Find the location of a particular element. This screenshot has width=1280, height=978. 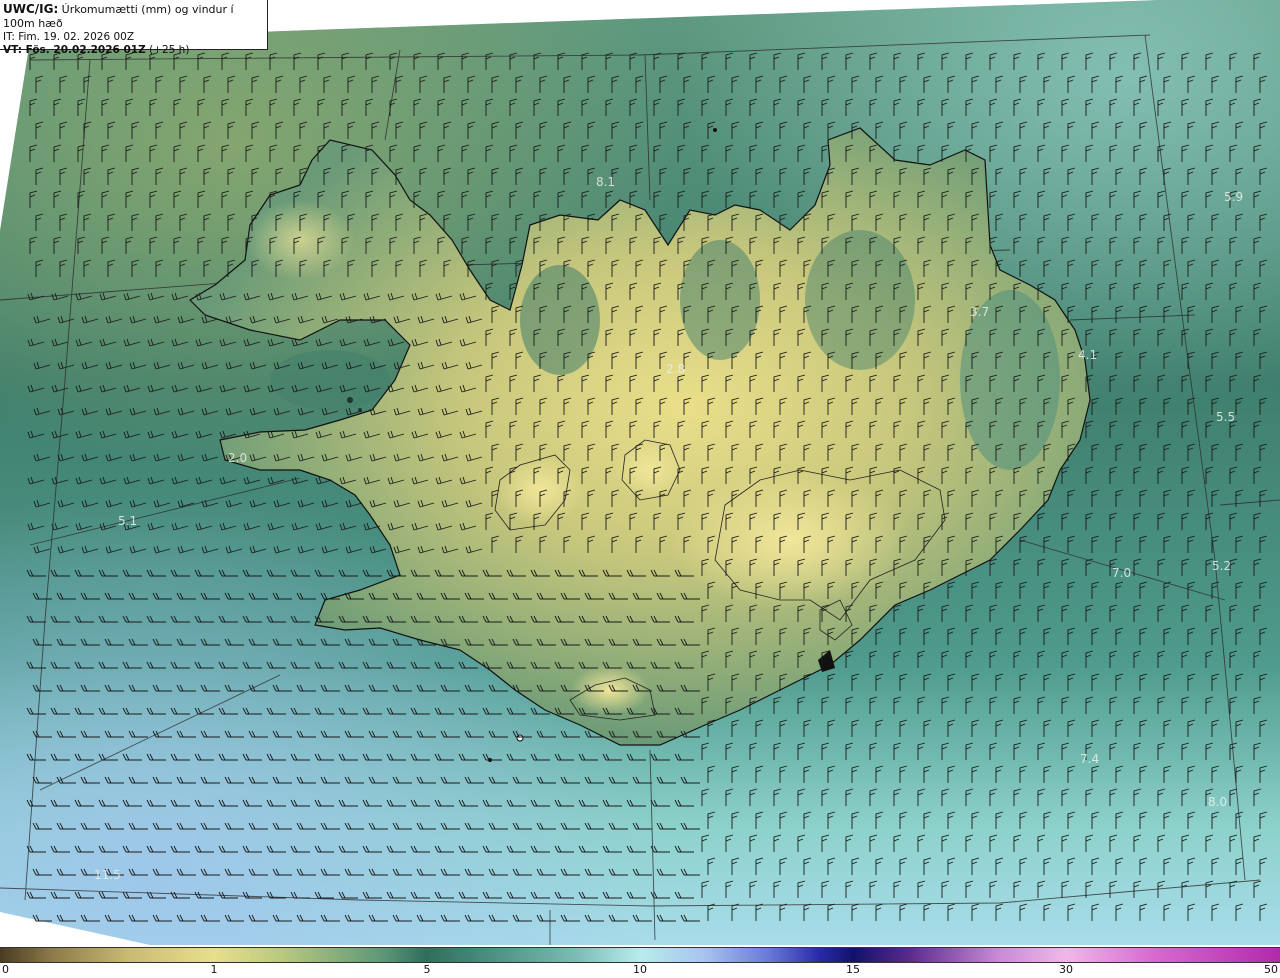

value-east-sea-lower: 7.0 is located at coordinates (1121, 573).